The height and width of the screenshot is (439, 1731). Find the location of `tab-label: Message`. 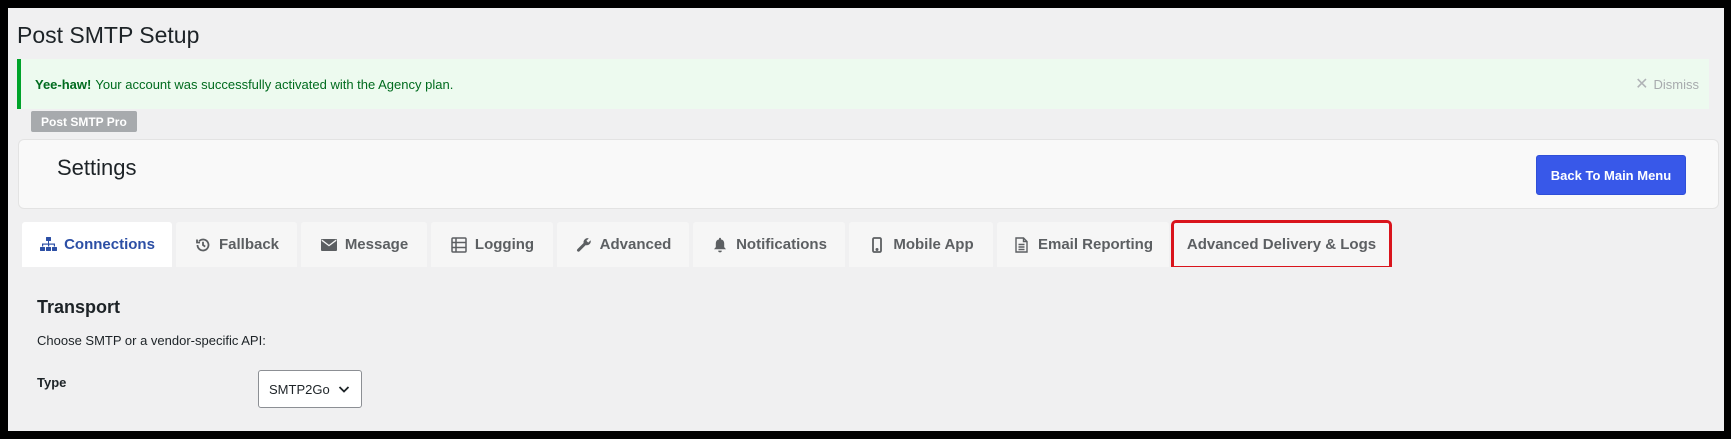

tab-label: Message is located at coordinates (376, 244).